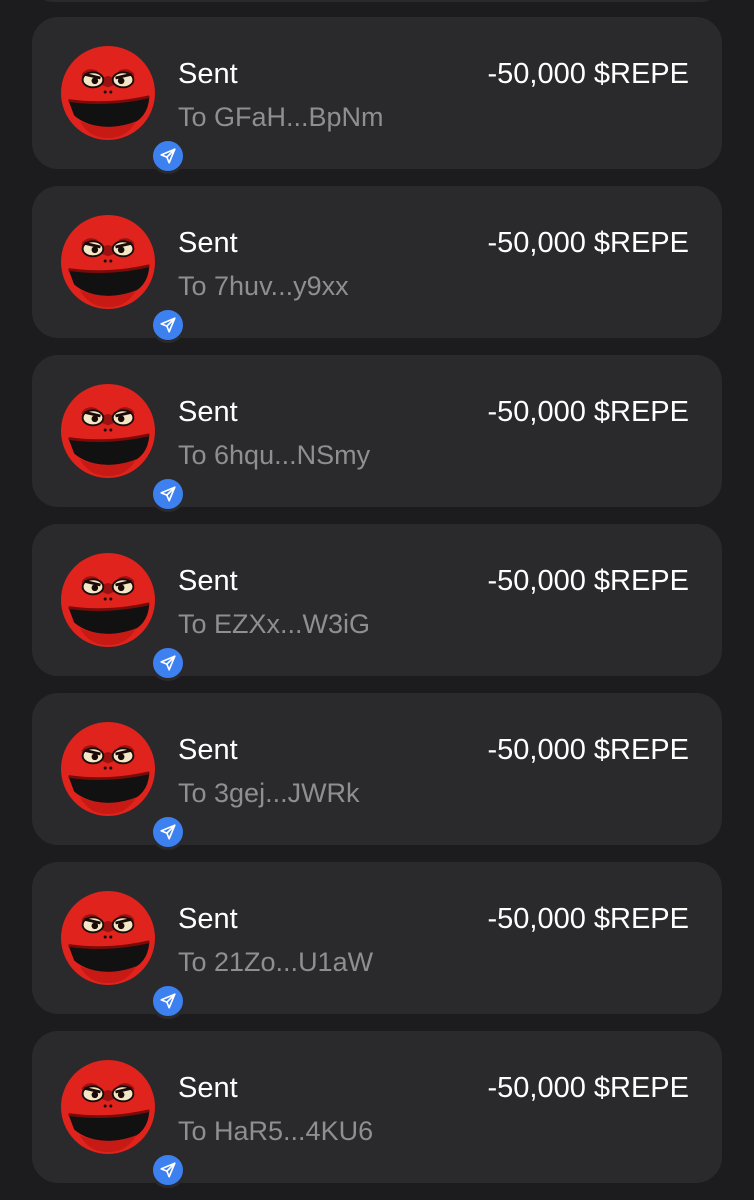 The width and height of the screenshot is (754, 1200). Describe the element at coordinates (377, 940) in the screenshot. I see `transaction-item: Sent To 21Zo...U1aW -50,000 $REPE` at that location.